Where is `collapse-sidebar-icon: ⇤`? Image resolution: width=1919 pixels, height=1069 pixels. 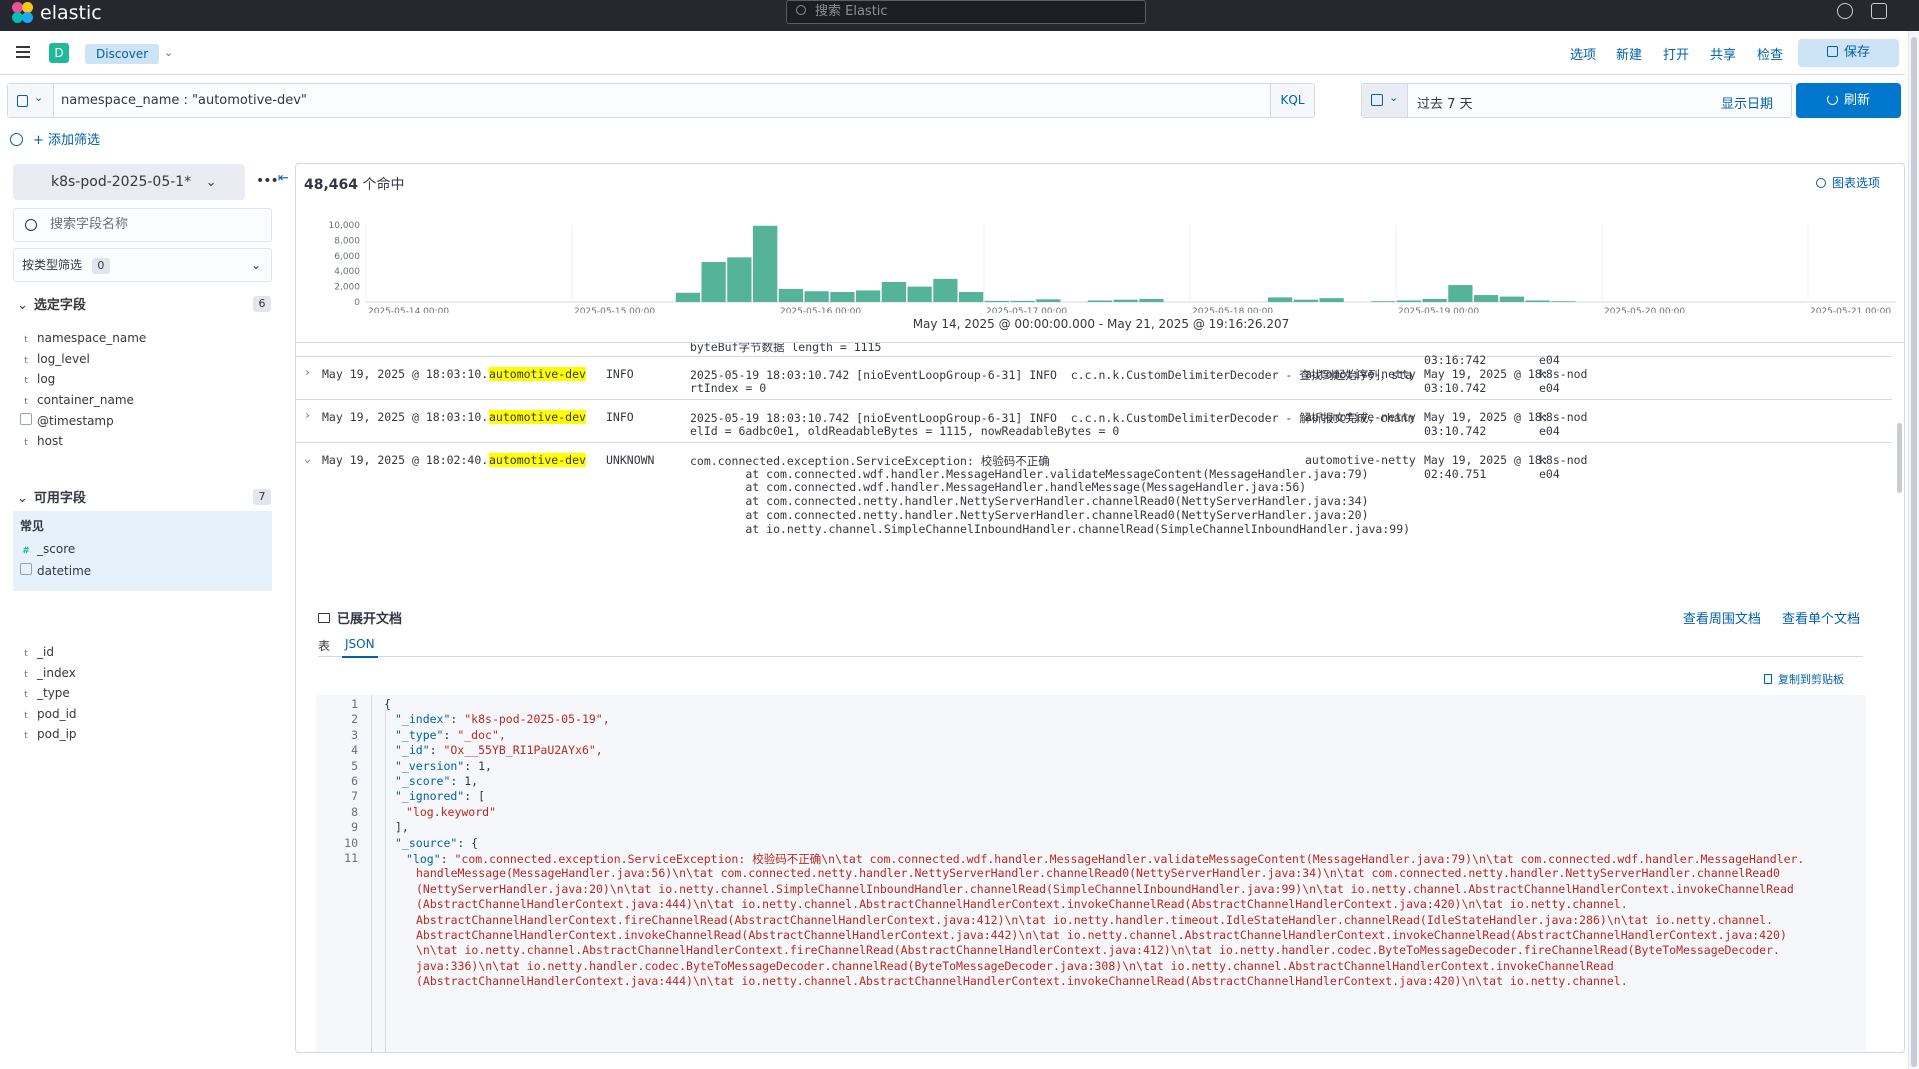 collapse-sidebar-icon: ⇤ is located at coordinates (283, 178).